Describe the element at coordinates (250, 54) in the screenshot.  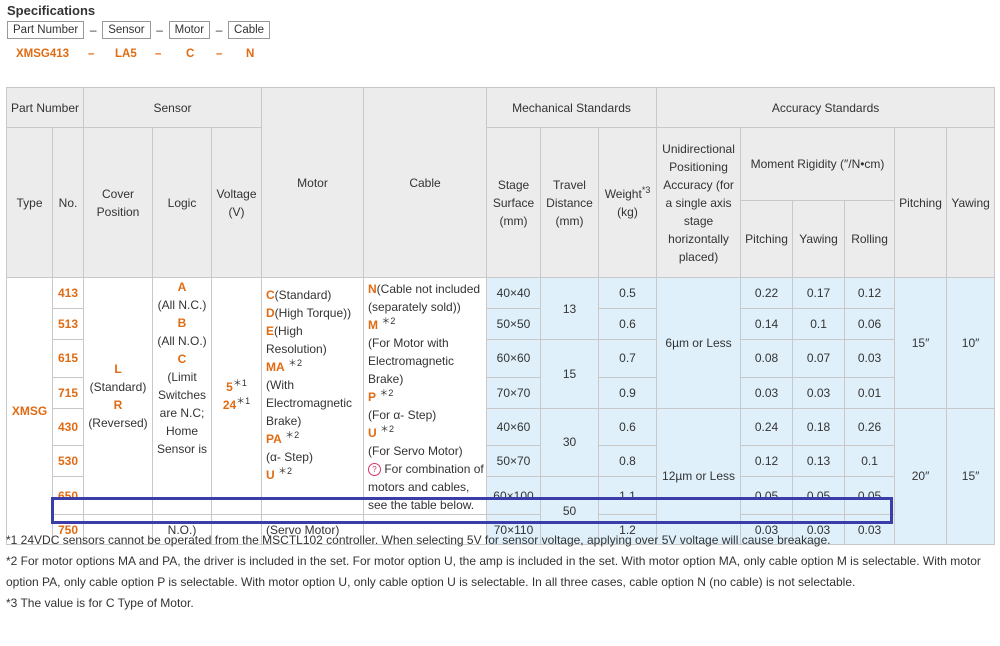
I see `cable-code: N` at that location.